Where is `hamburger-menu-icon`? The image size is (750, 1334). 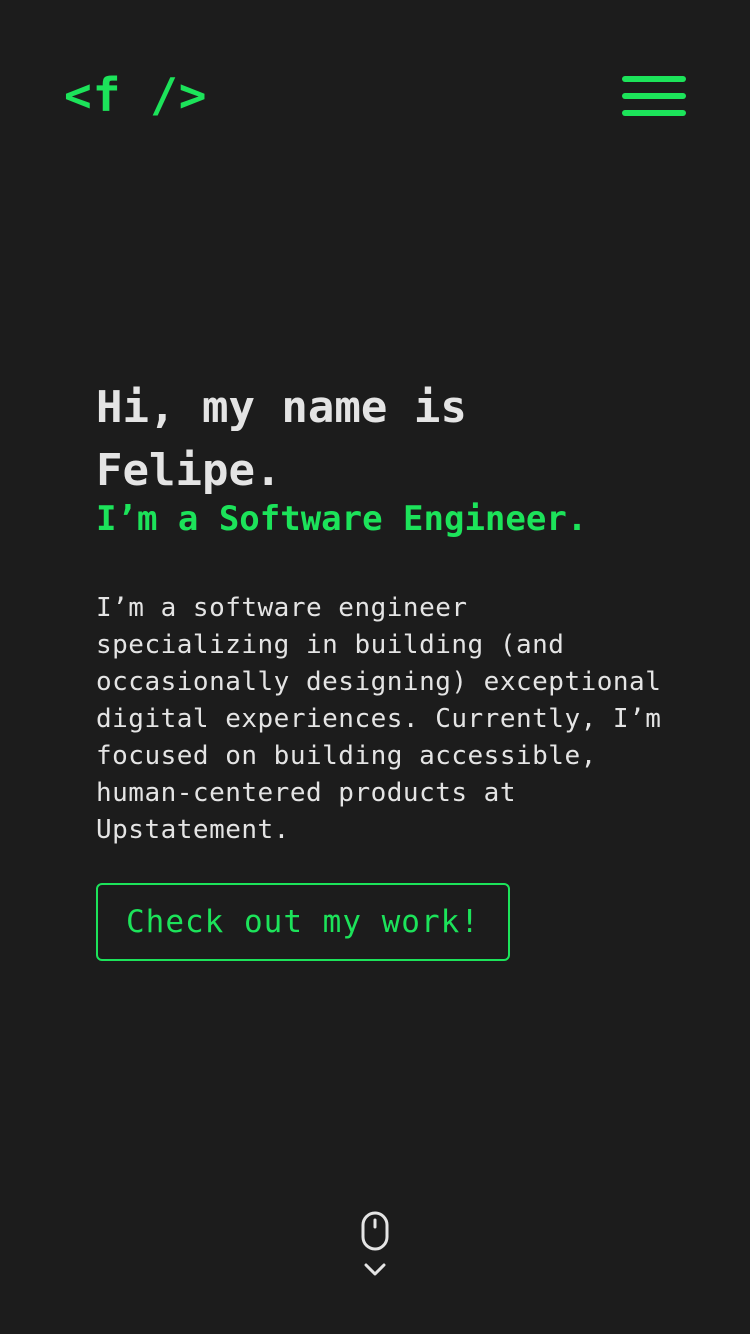
hamburger-menu-icon is located at coordinates (654, 79).